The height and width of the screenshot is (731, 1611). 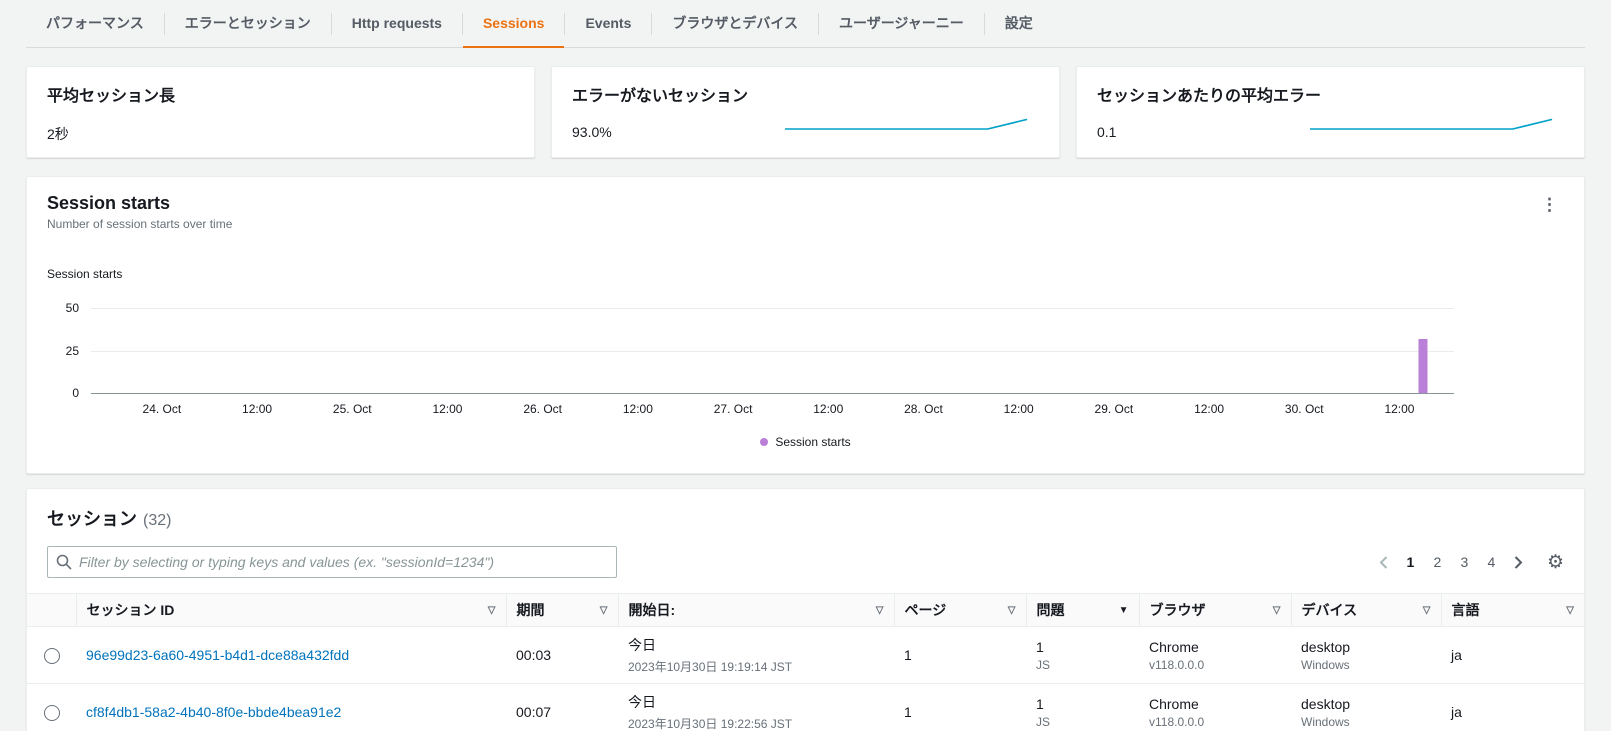 I want to click on page-button-3: 3, so click(x=1464, y=562).